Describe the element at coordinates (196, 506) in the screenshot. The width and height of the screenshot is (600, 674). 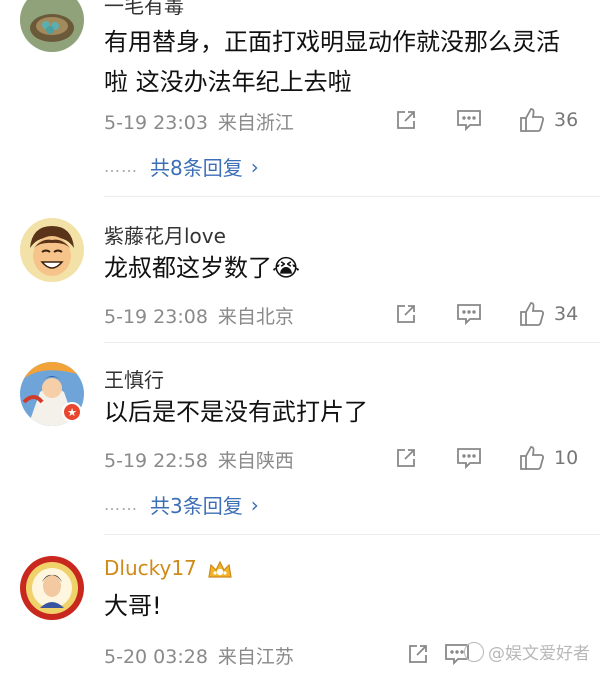
I see `replies-label: 共3条回复` at that location.